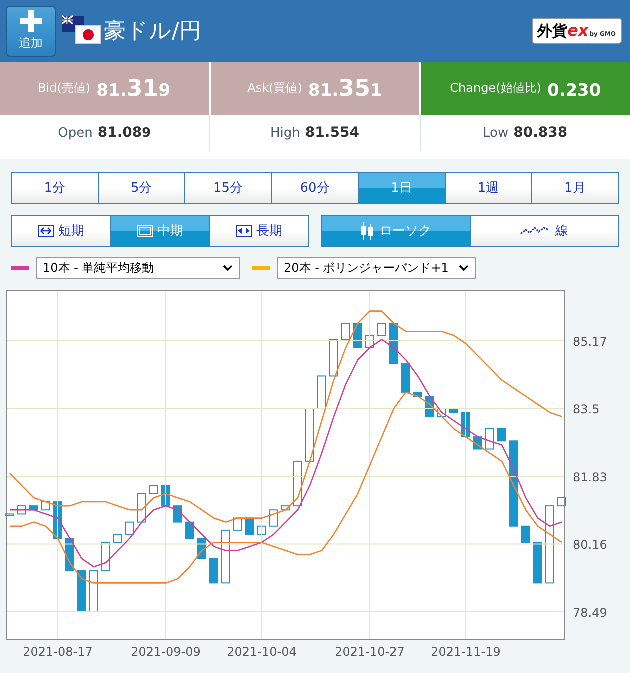 This screenshot has height=673, width=630. I want to click on ohlc-value: 81.089, so click(125, 133).